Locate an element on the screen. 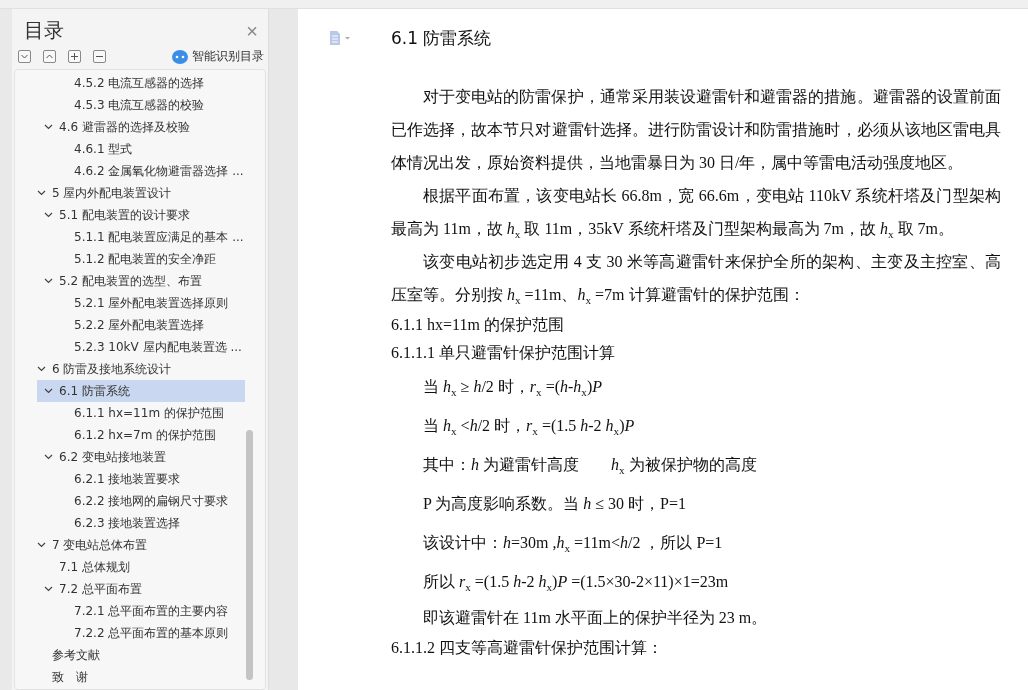  smart-toc-button: 智能识别目录 is located at coordinates (218, 56).